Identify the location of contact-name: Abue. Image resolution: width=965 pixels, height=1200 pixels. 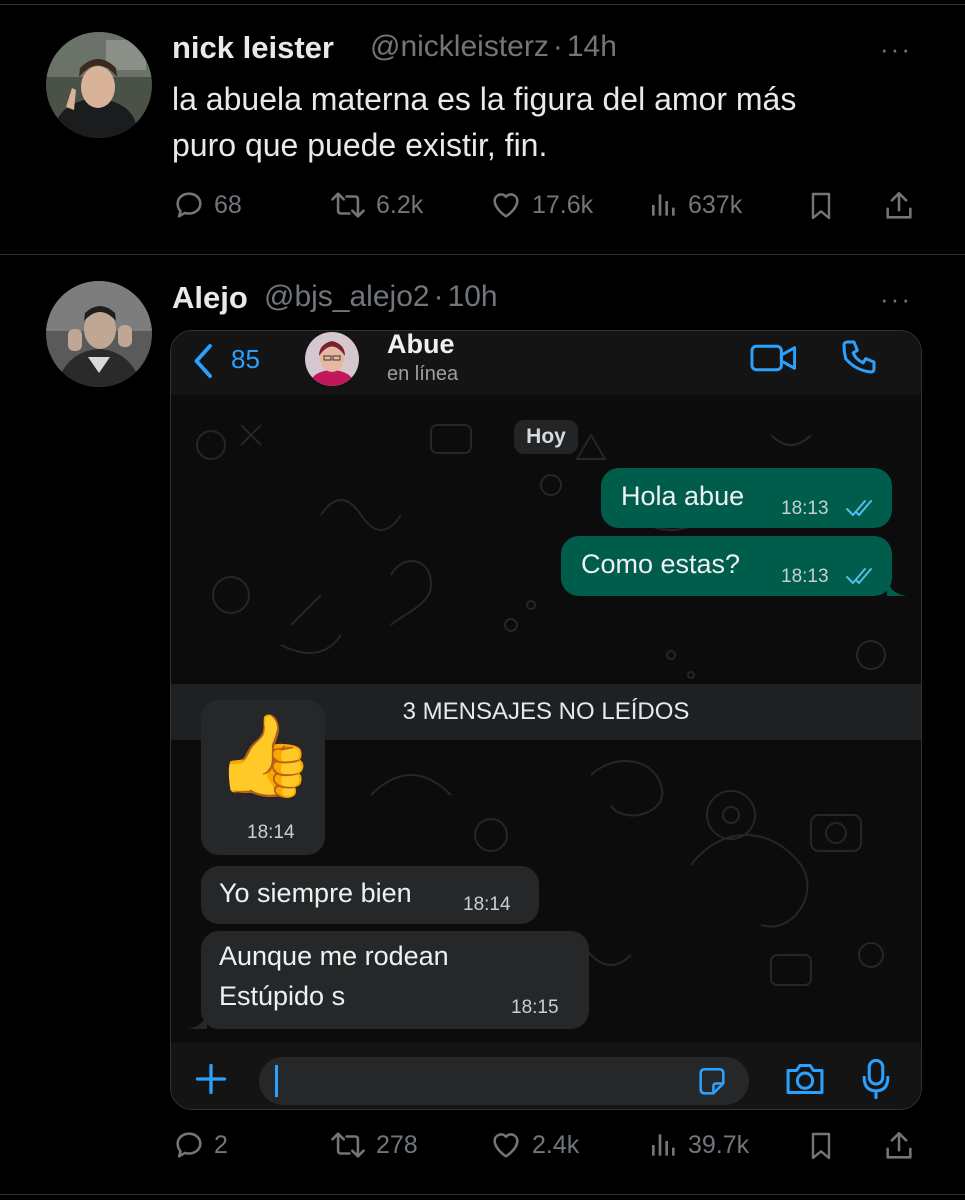
(421, 345).